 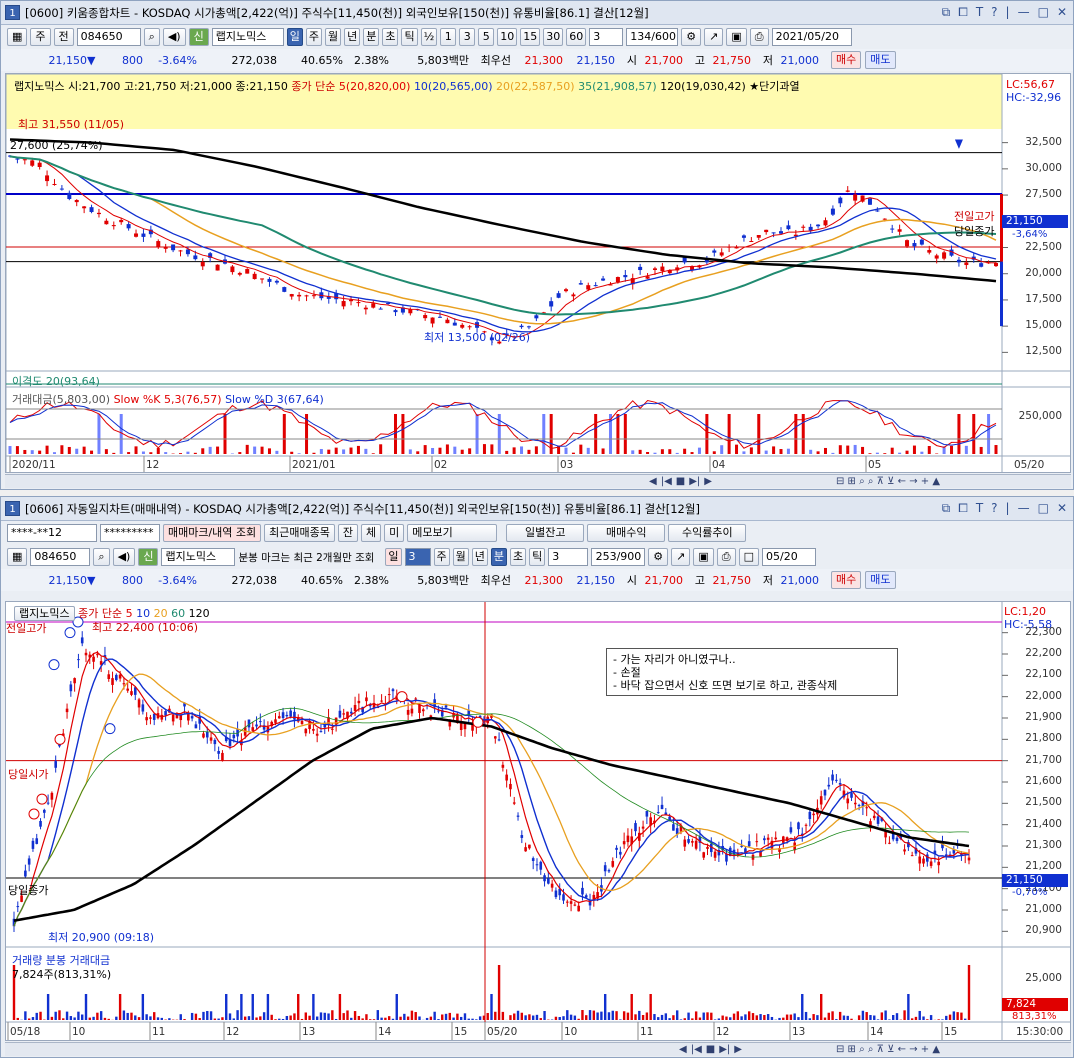 What do you see at coordinates (545, 533) in the screenshot?
I see `daily-balance-button: 일별잔고` at bounding box center [545, 533].